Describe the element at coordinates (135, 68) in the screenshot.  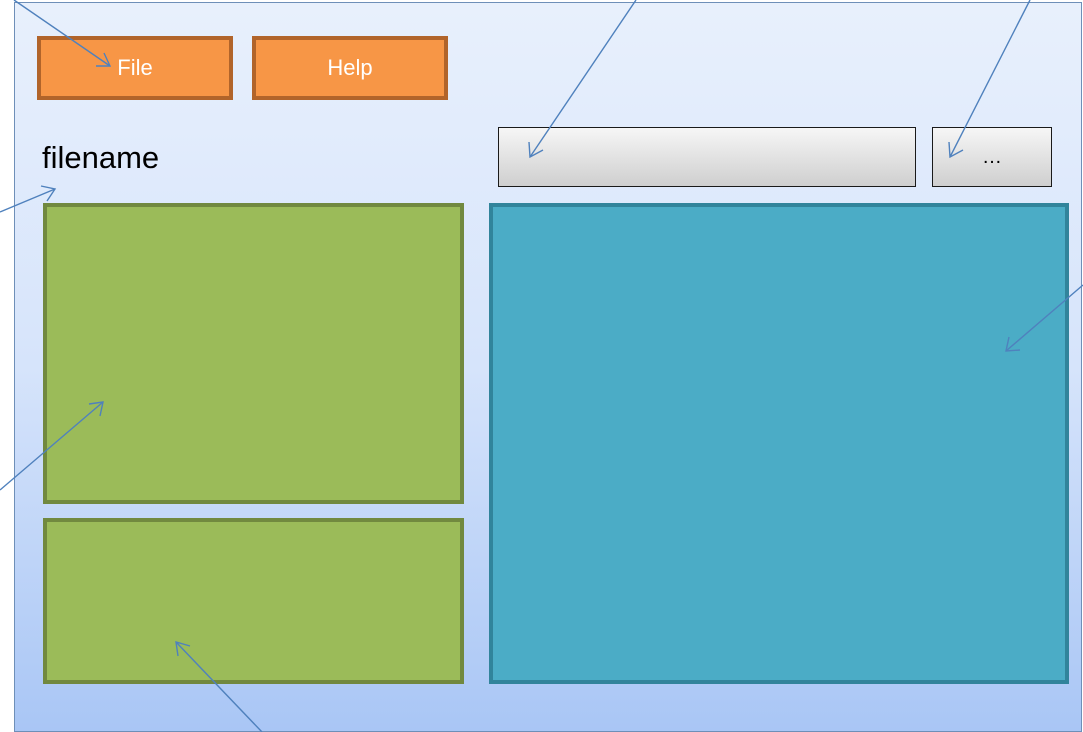
I see `file-menu-button: File` at that location.